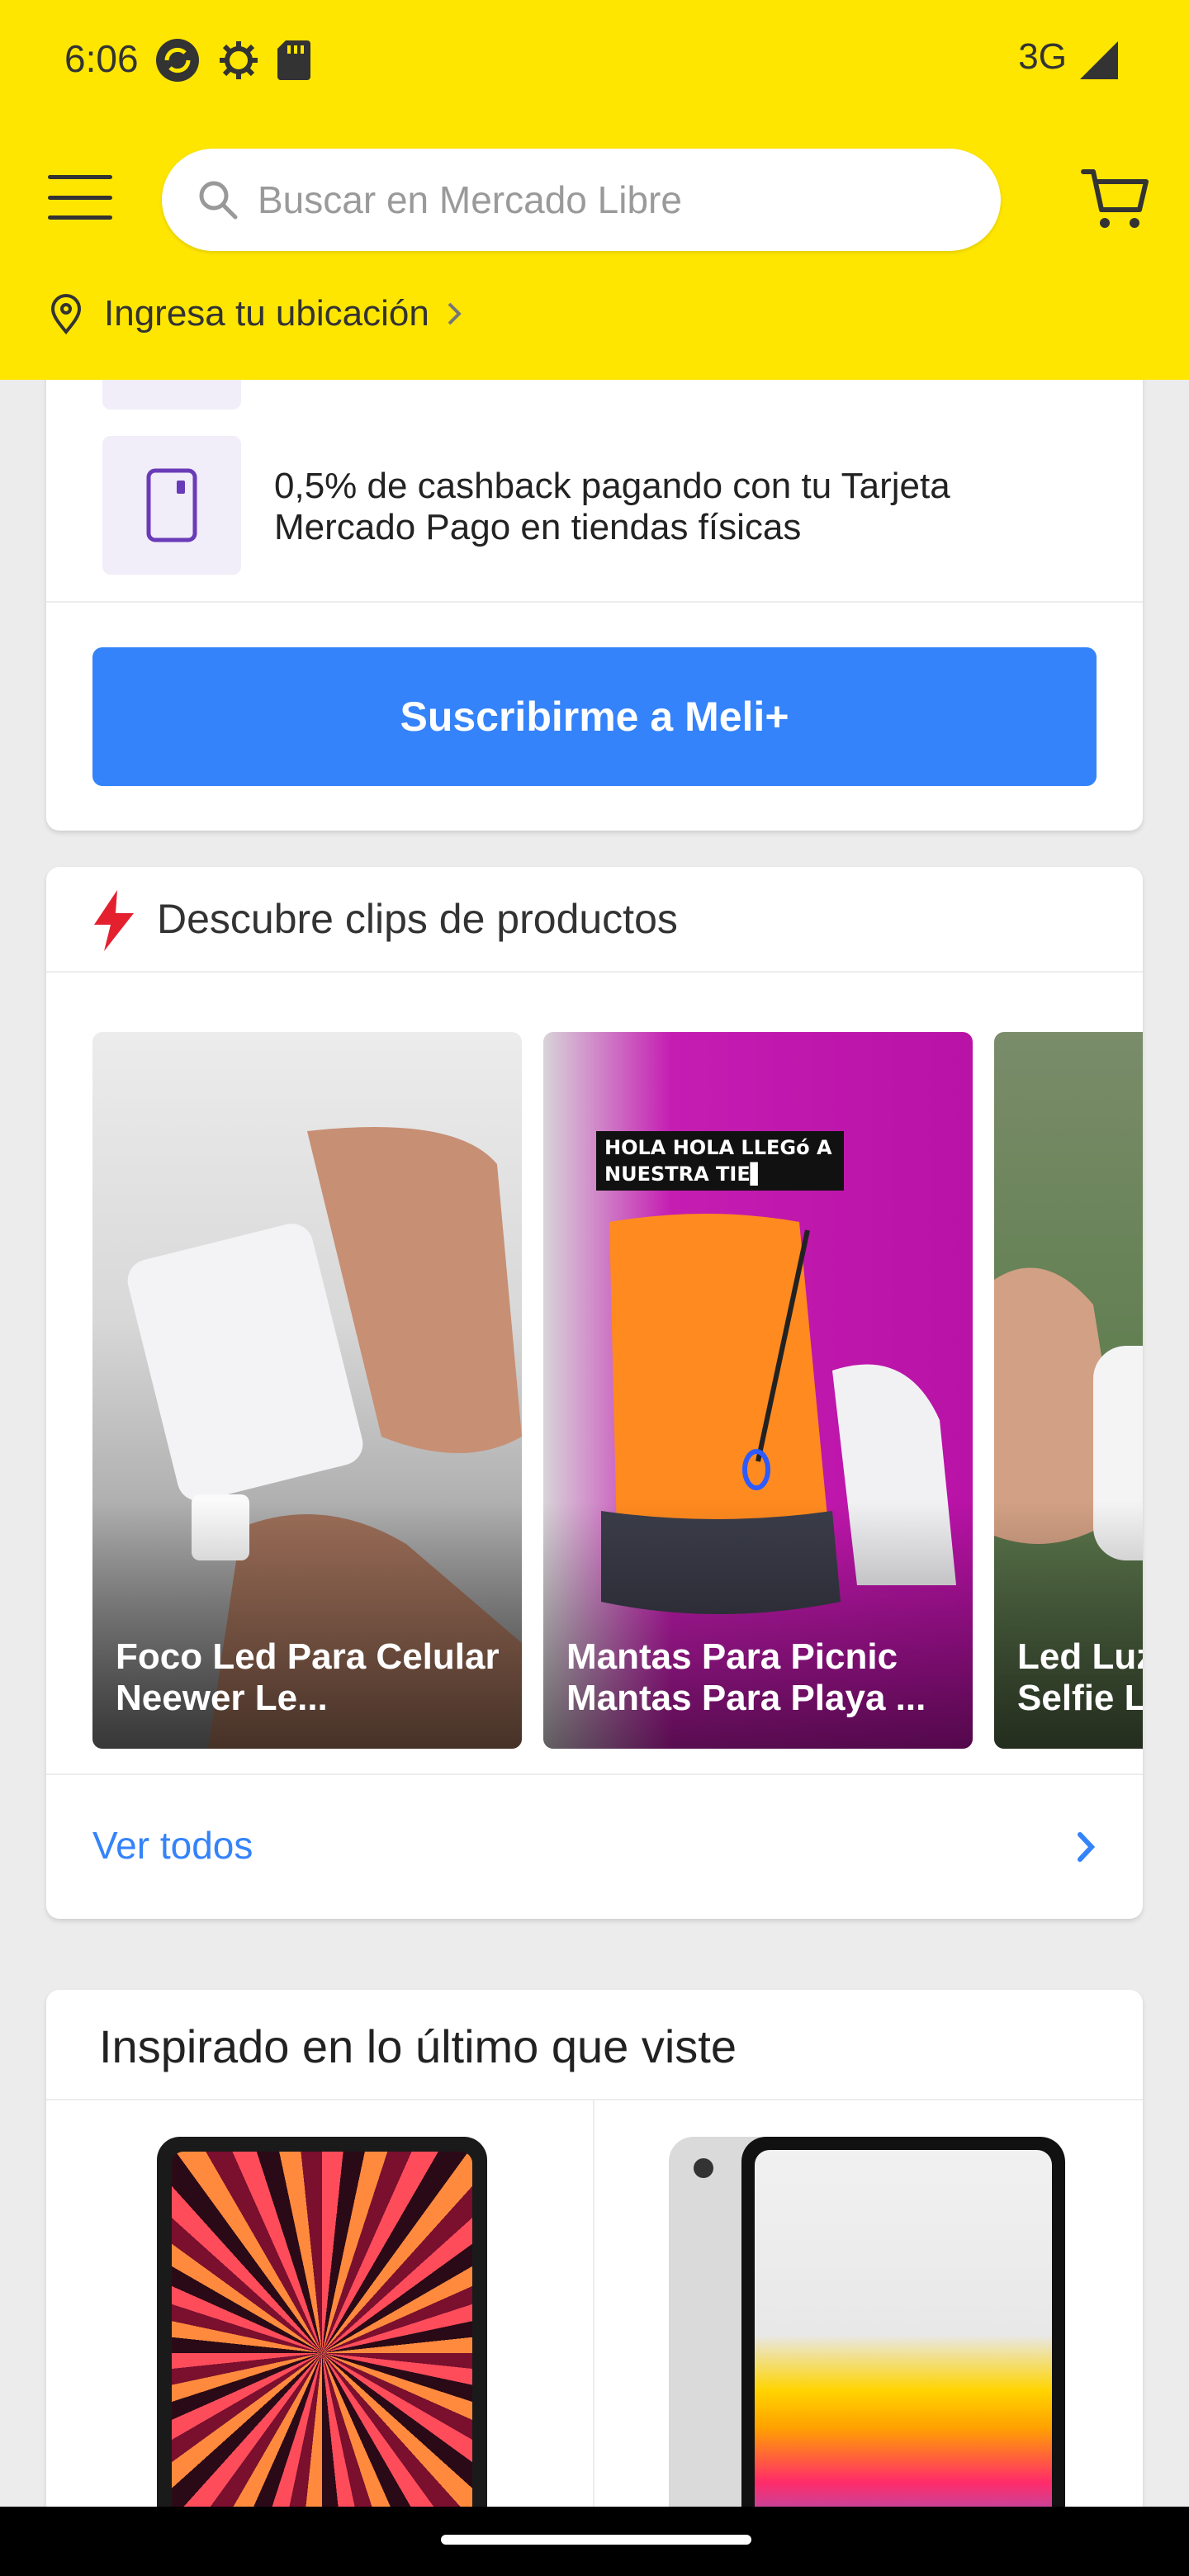  What do you see at coordinates (171, 505) in the screenshot?
I see `card-icon` at bounding box center [171, 505].